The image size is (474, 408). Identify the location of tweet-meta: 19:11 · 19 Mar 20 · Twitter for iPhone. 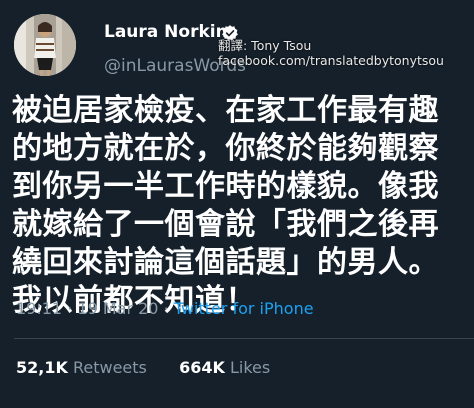
(165, 308).